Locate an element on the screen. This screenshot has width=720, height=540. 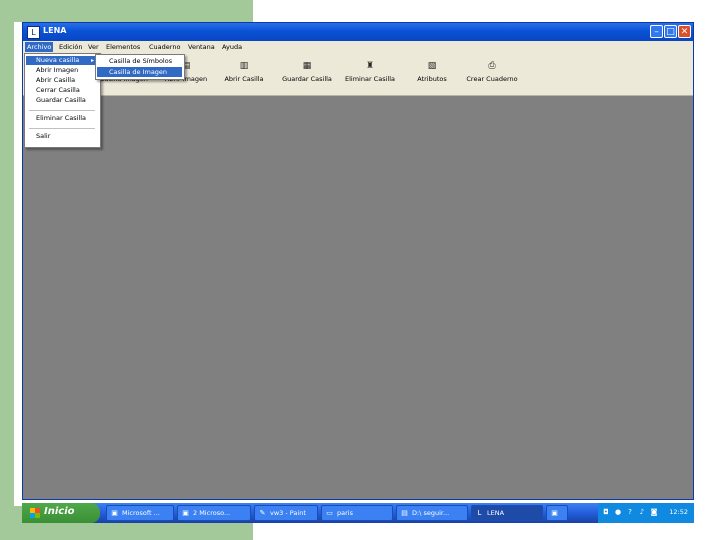
menu-item-eliminar-casilla: Eliminar Casilla is located at coordinates (62, 118).